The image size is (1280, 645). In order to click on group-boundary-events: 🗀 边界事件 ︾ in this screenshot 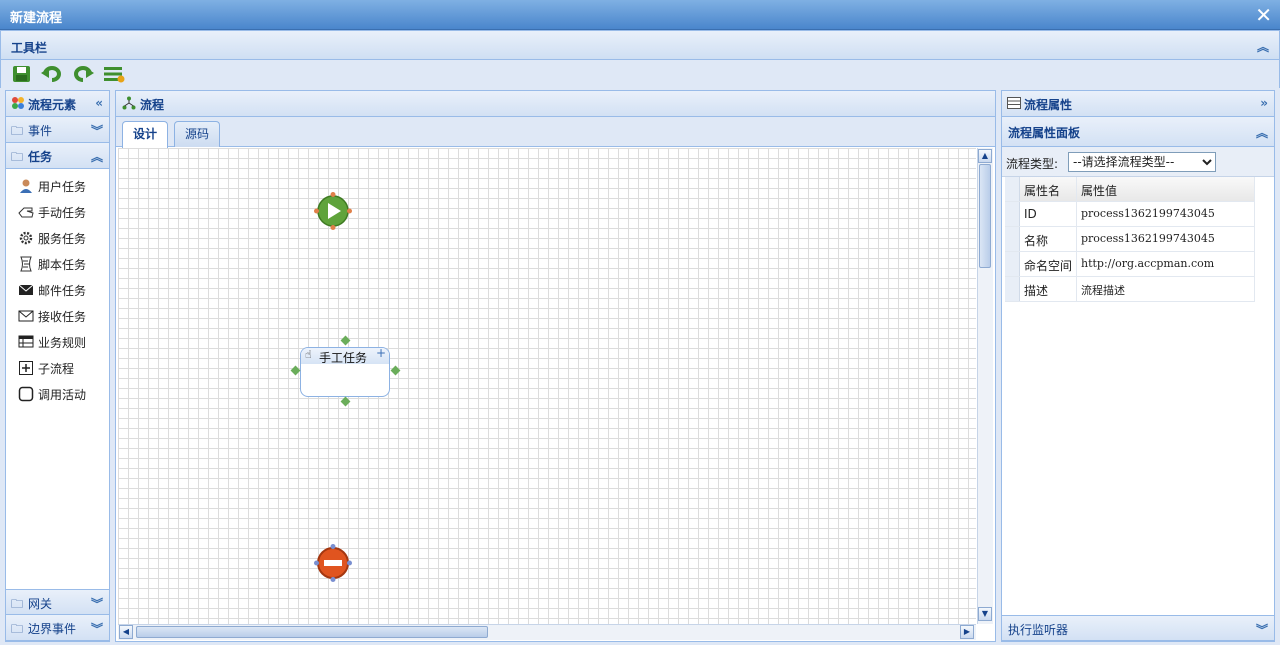, I will do `click(57, 628)`.